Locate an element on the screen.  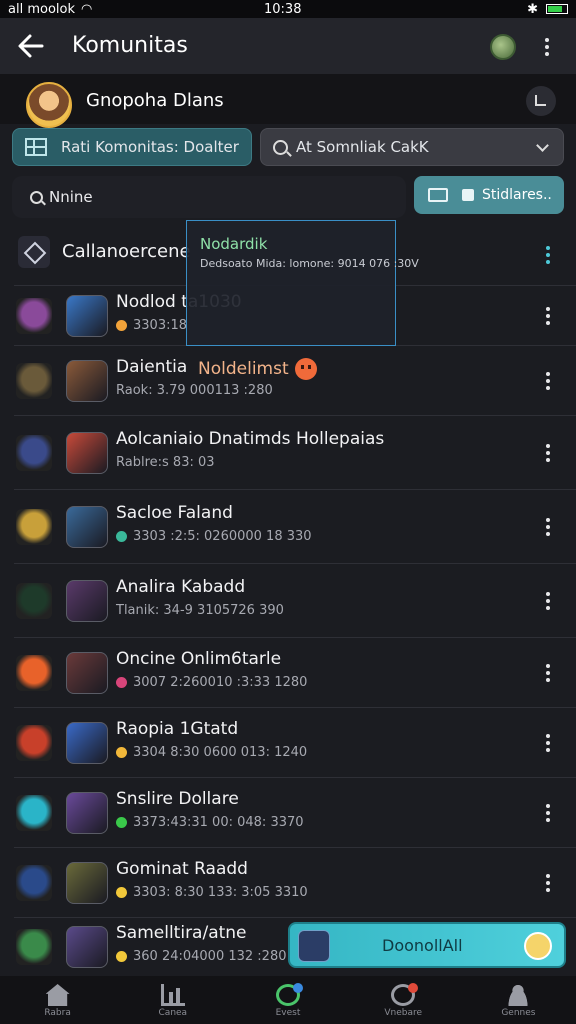
nav-item-event: Evest is located at coordinates (287, 1000).